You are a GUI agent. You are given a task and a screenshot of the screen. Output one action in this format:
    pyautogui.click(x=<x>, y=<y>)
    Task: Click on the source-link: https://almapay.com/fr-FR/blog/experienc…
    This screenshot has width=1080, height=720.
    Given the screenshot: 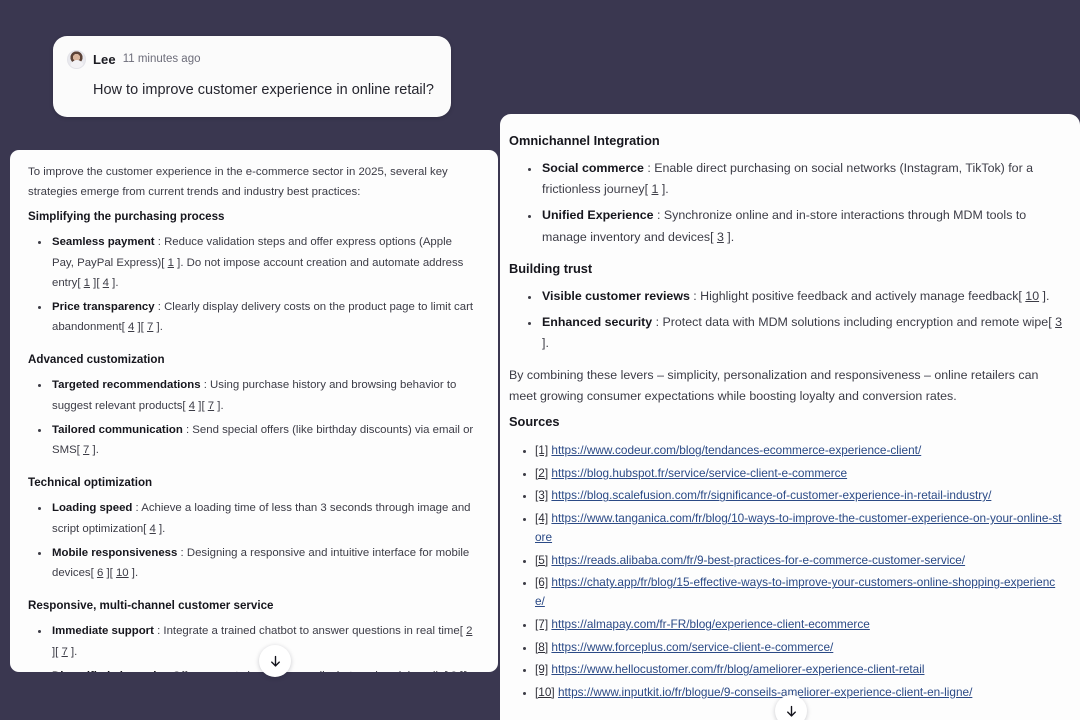 What is the action you would take?
    pyautogui.click(x=710, y=624)
    